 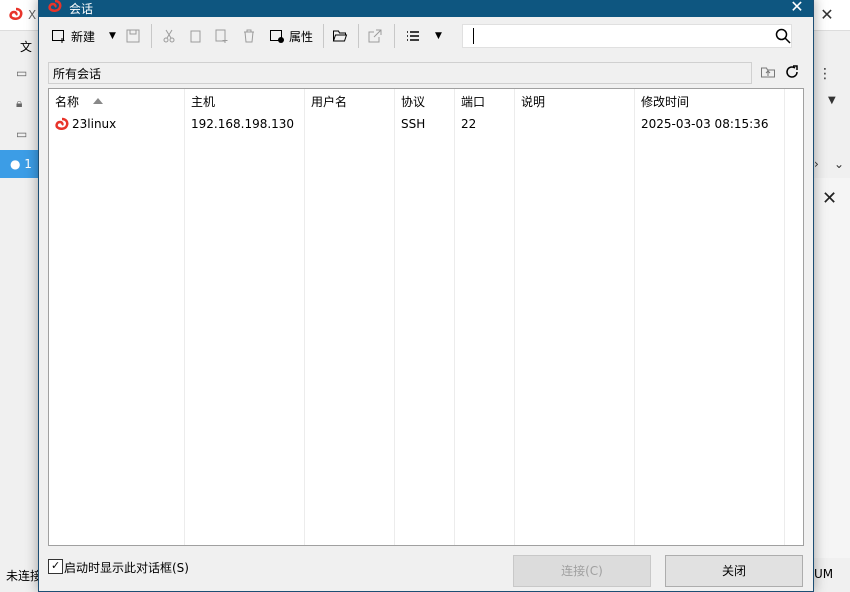 What do you see at coordinates (413, 124) in the screenshot?
I see `session-protocol: SSH` at bounding box center [413, 124].